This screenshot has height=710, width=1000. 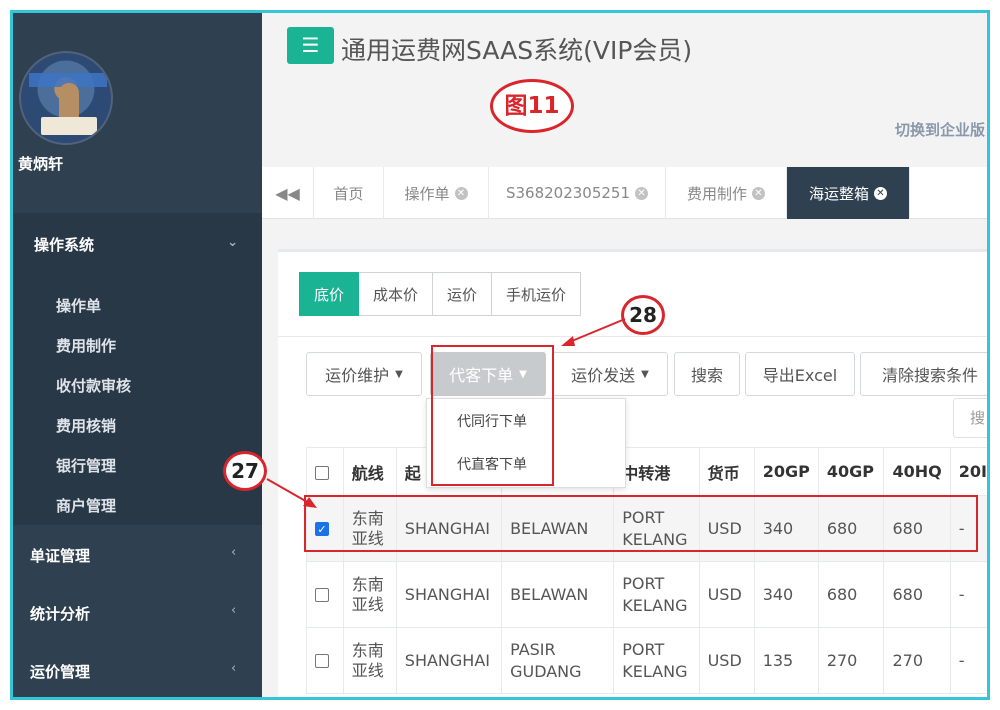 I want to click on sidebar-item-merchant: 商户管理, so click(x=86, y=505).